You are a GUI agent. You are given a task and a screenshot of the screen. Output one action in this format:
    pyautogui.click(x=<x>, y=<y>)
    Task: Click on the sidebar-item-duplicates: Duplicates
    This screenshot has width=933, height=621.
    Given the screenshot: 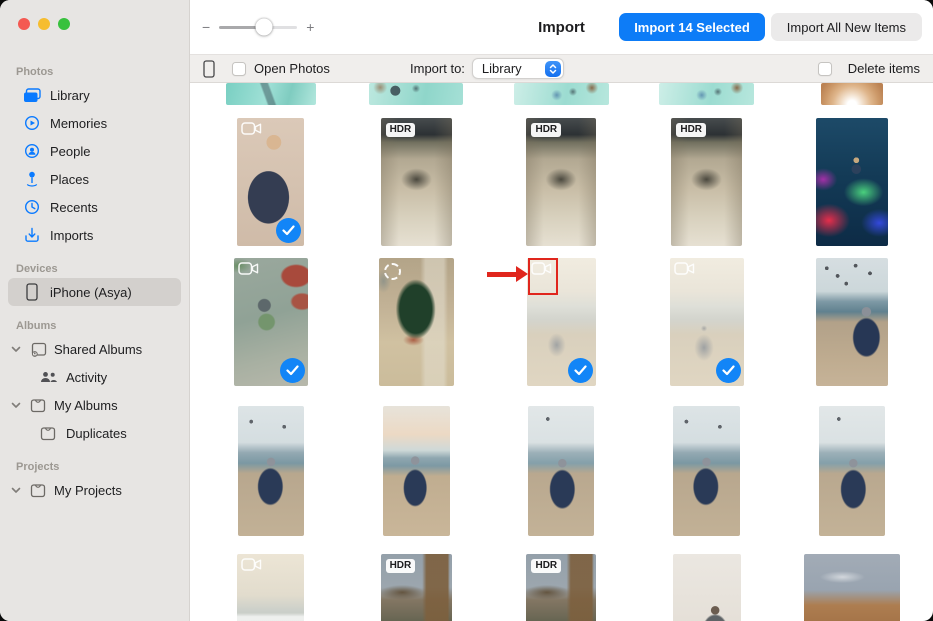 What is the action you would take?
    pyautogui.click(x=94, y=433)
    